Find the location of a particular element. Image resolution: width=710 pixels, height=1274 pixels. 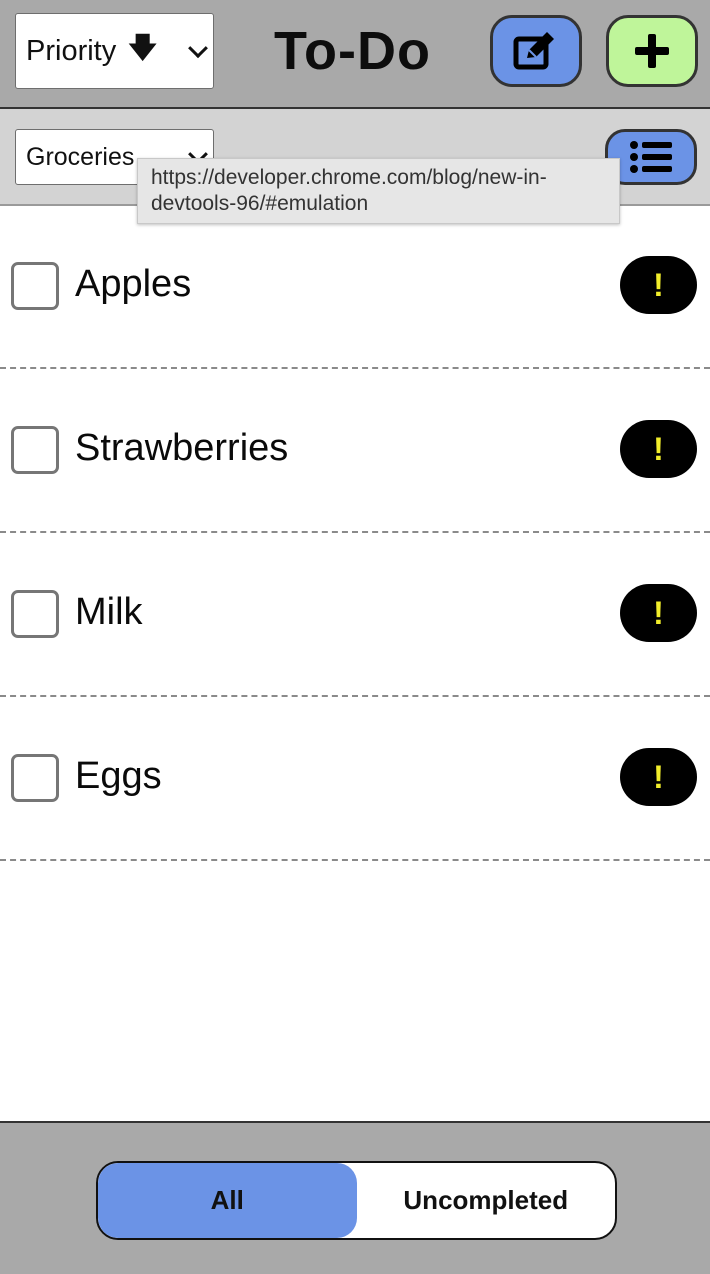

filter-toggle: All Uncompleted is located at coordinates (356, 1200).